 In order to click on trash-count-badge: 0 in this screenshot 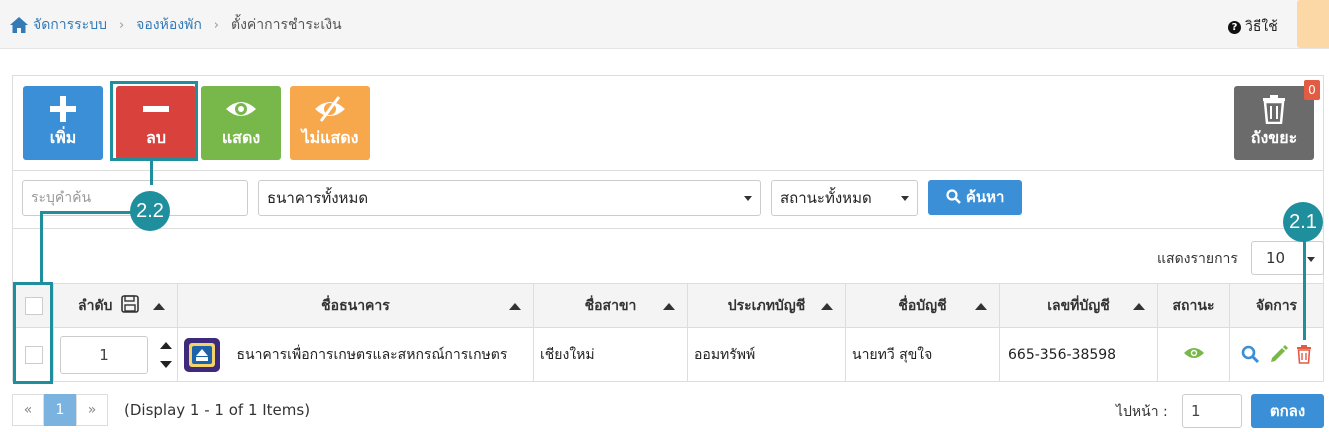, I will do `click(1312, 90)`.